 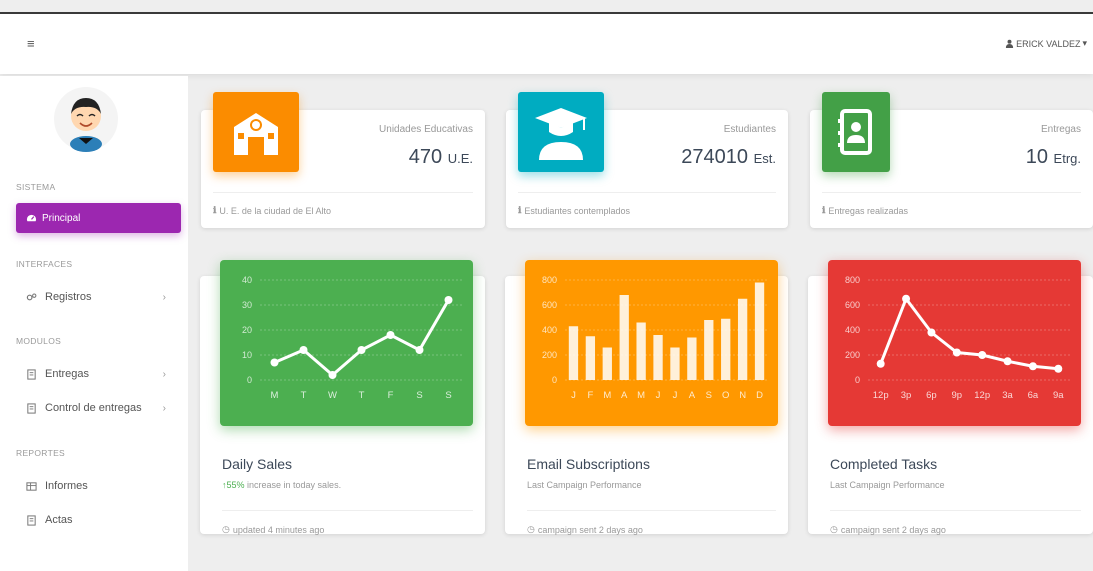 I want to click on line-chart: 40 30 20 10 0 M T W T F S S, so click(x=352, y=338).